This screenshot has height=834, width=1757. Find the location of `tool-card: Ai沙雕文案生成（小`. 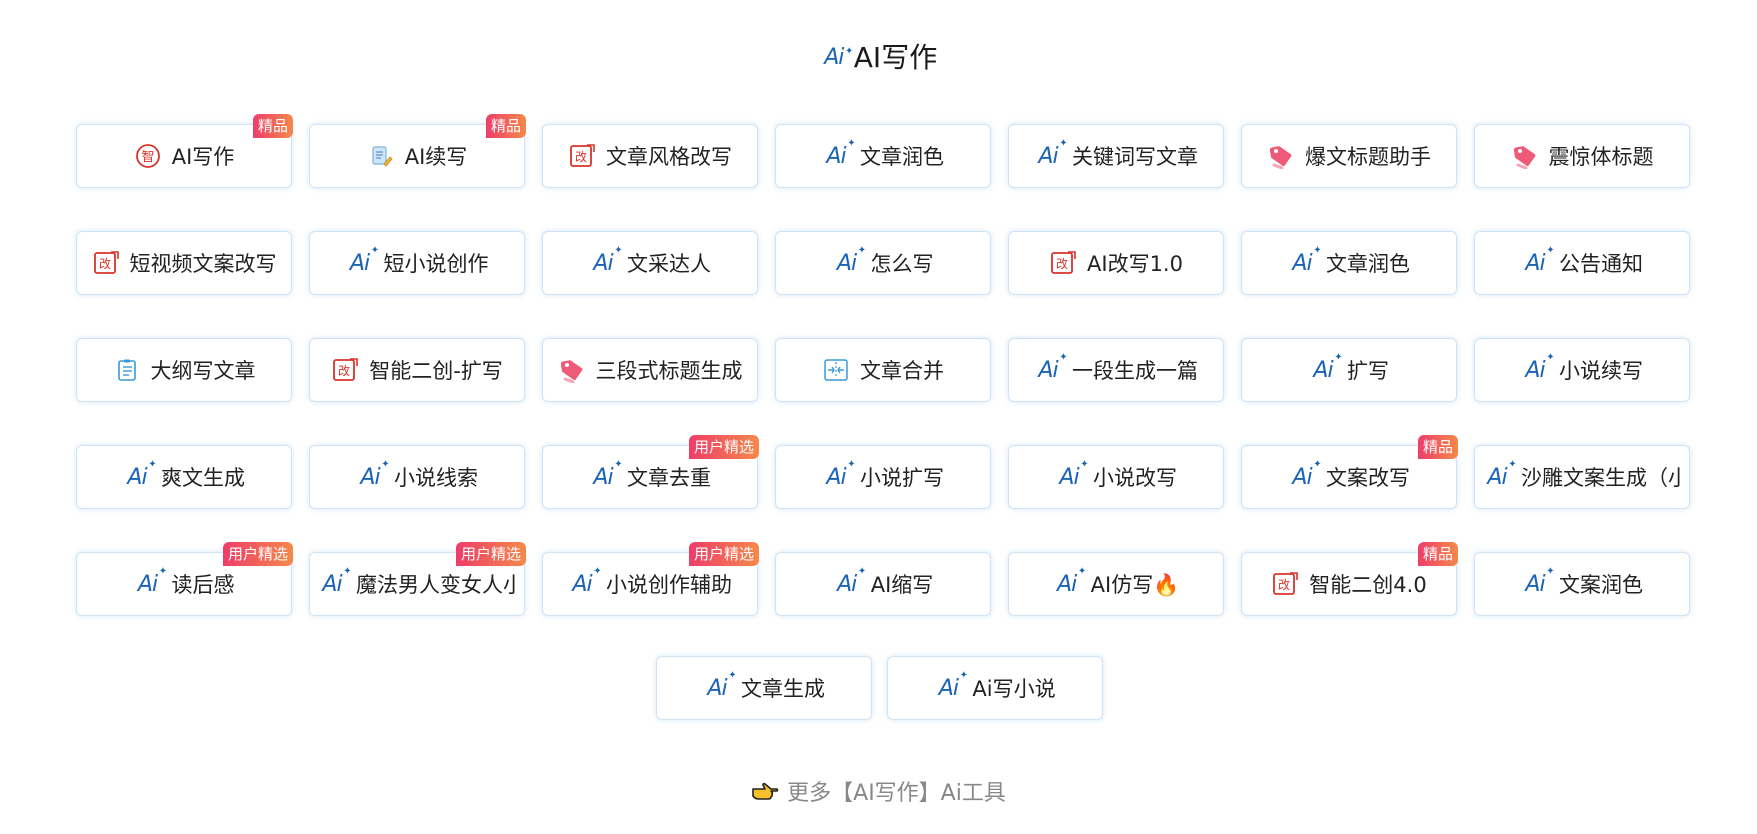

tool-card: Ai沙雕文案生成（小 is located at coordinates (1582, 477).